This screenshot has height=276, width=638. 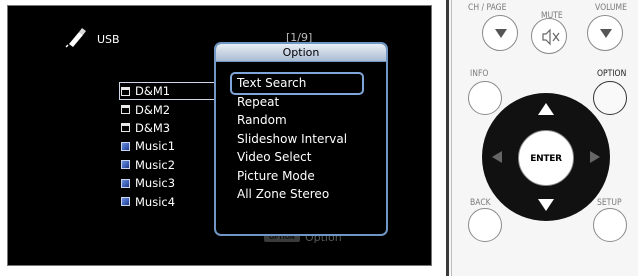 I want to click on remote-edge-line, so click(x=451, y=138).